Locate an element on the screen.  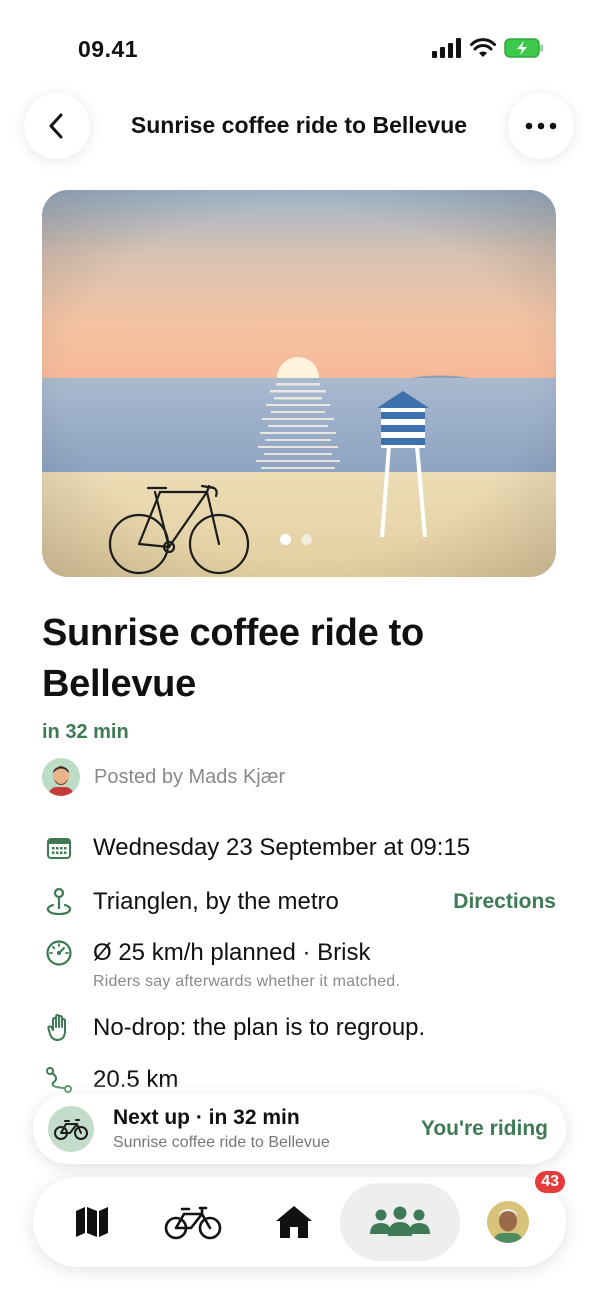
detail-row-date: Wednesday 23 September at 09:15 is located at coordinates (299, 849).